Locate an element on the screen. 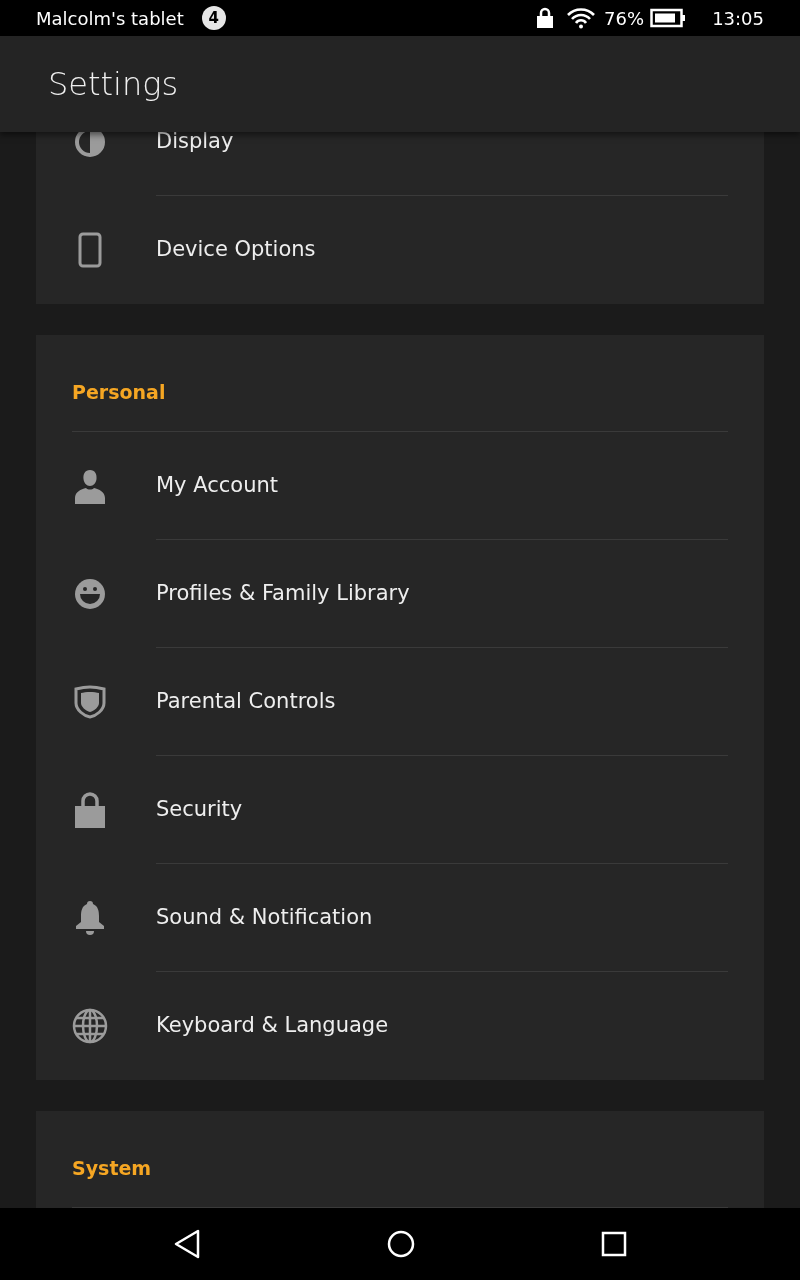  back-icon is located at coordinates (187, 1244).